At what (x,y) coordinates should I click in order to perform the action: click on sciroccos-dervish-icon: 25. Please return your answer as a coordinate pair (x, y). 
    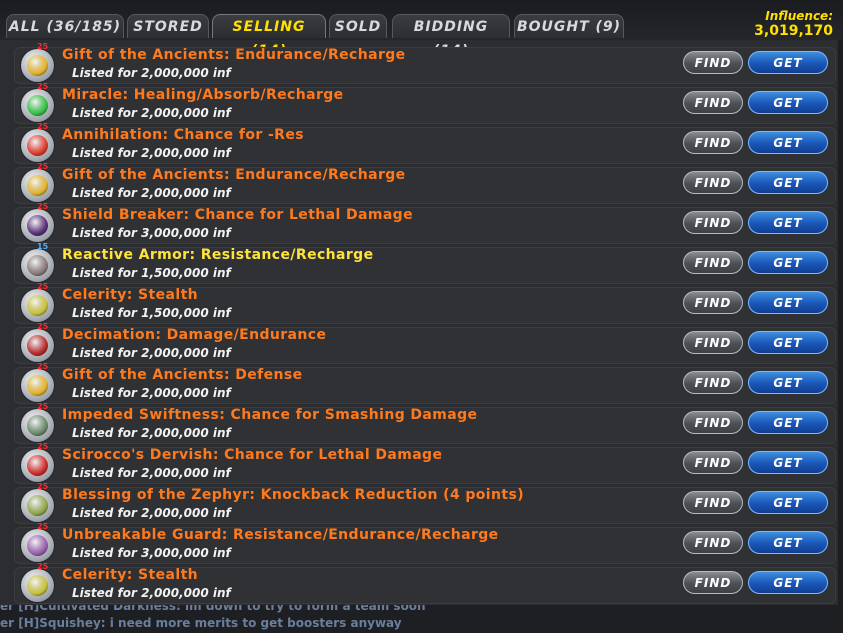
    Looking at the image, I should click on (37, 462).